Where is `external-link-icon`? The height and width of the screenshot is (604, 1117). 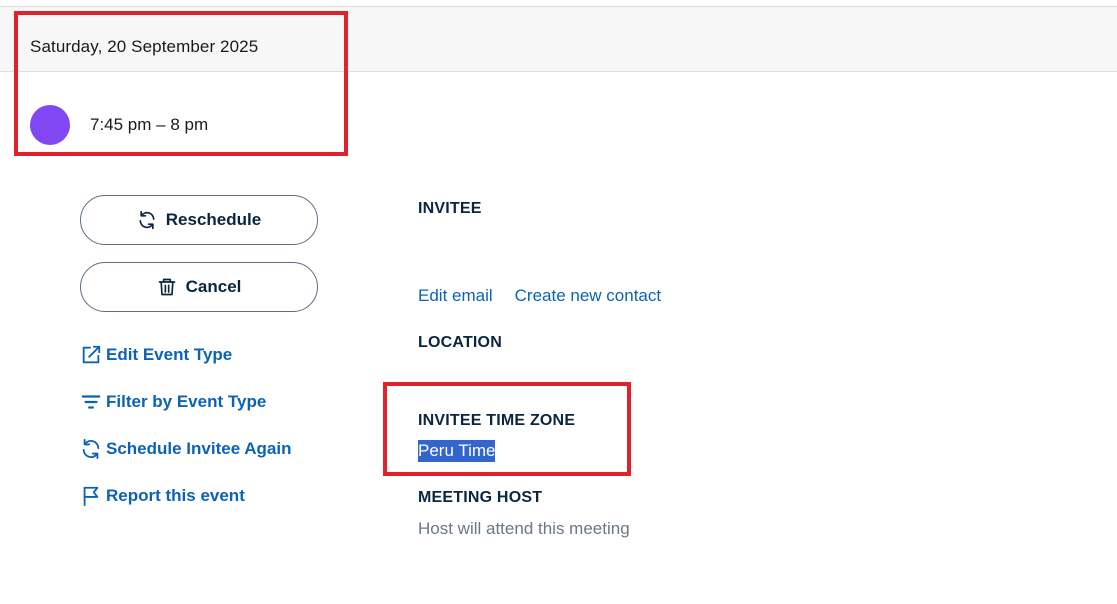 external-link-icon is located at coordinates (91, 354).